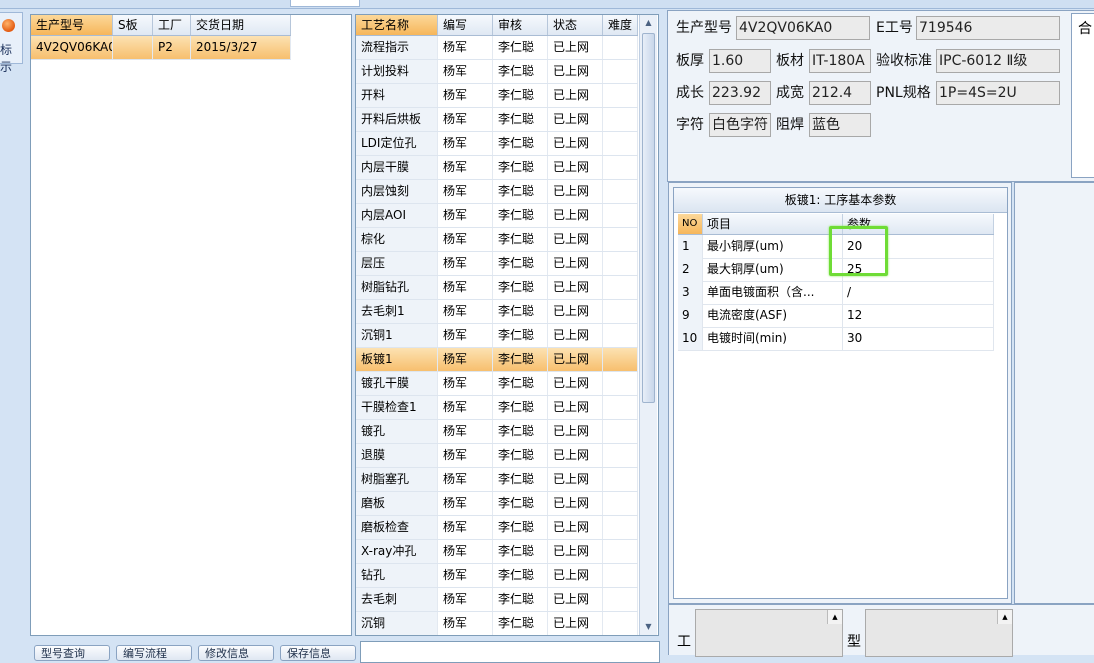  What do you see at coordinates (497, 168) in the screenshot?
I see `process-row: 内层干膜 杨军 李仁聪 已上网` at bounding box center [497, 168].